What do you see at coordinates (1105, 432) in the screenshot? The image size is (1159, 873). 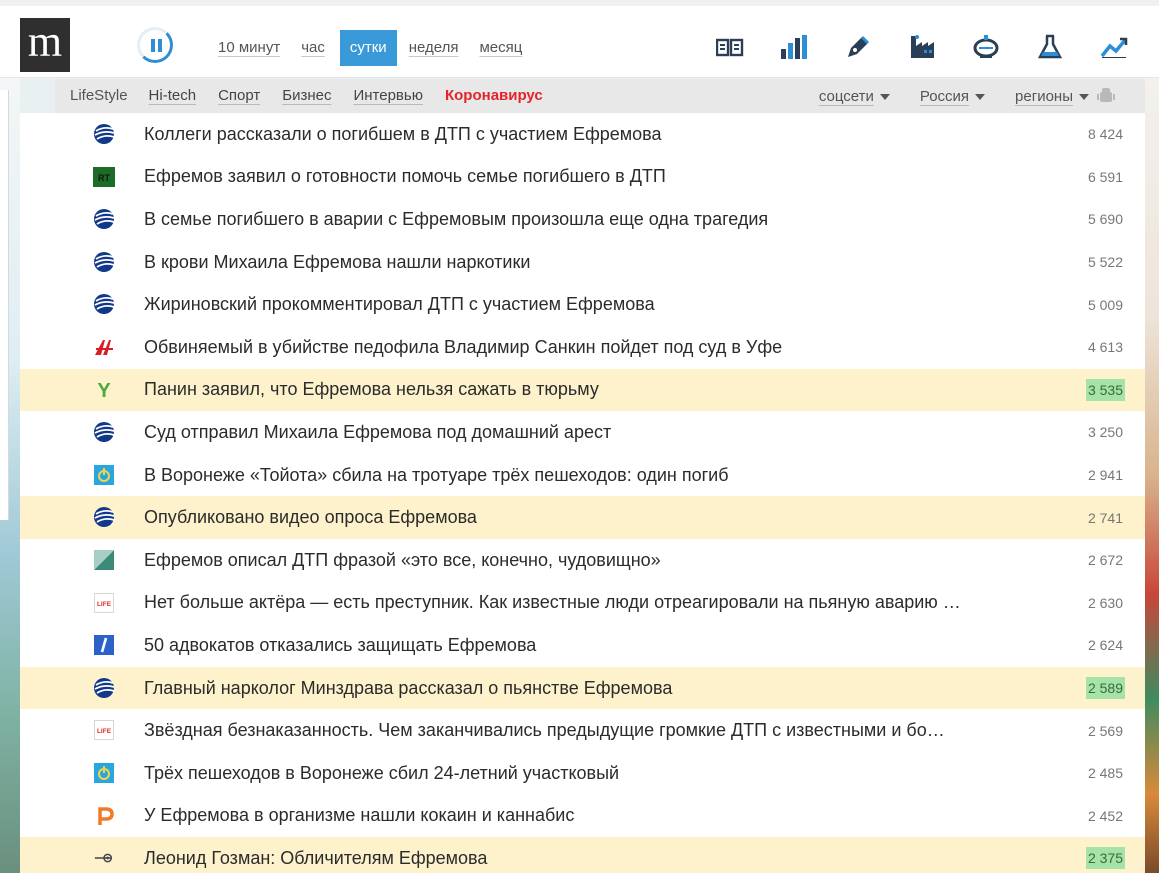 I see `view-count: 3 250` at bounding box center [1105, 432].